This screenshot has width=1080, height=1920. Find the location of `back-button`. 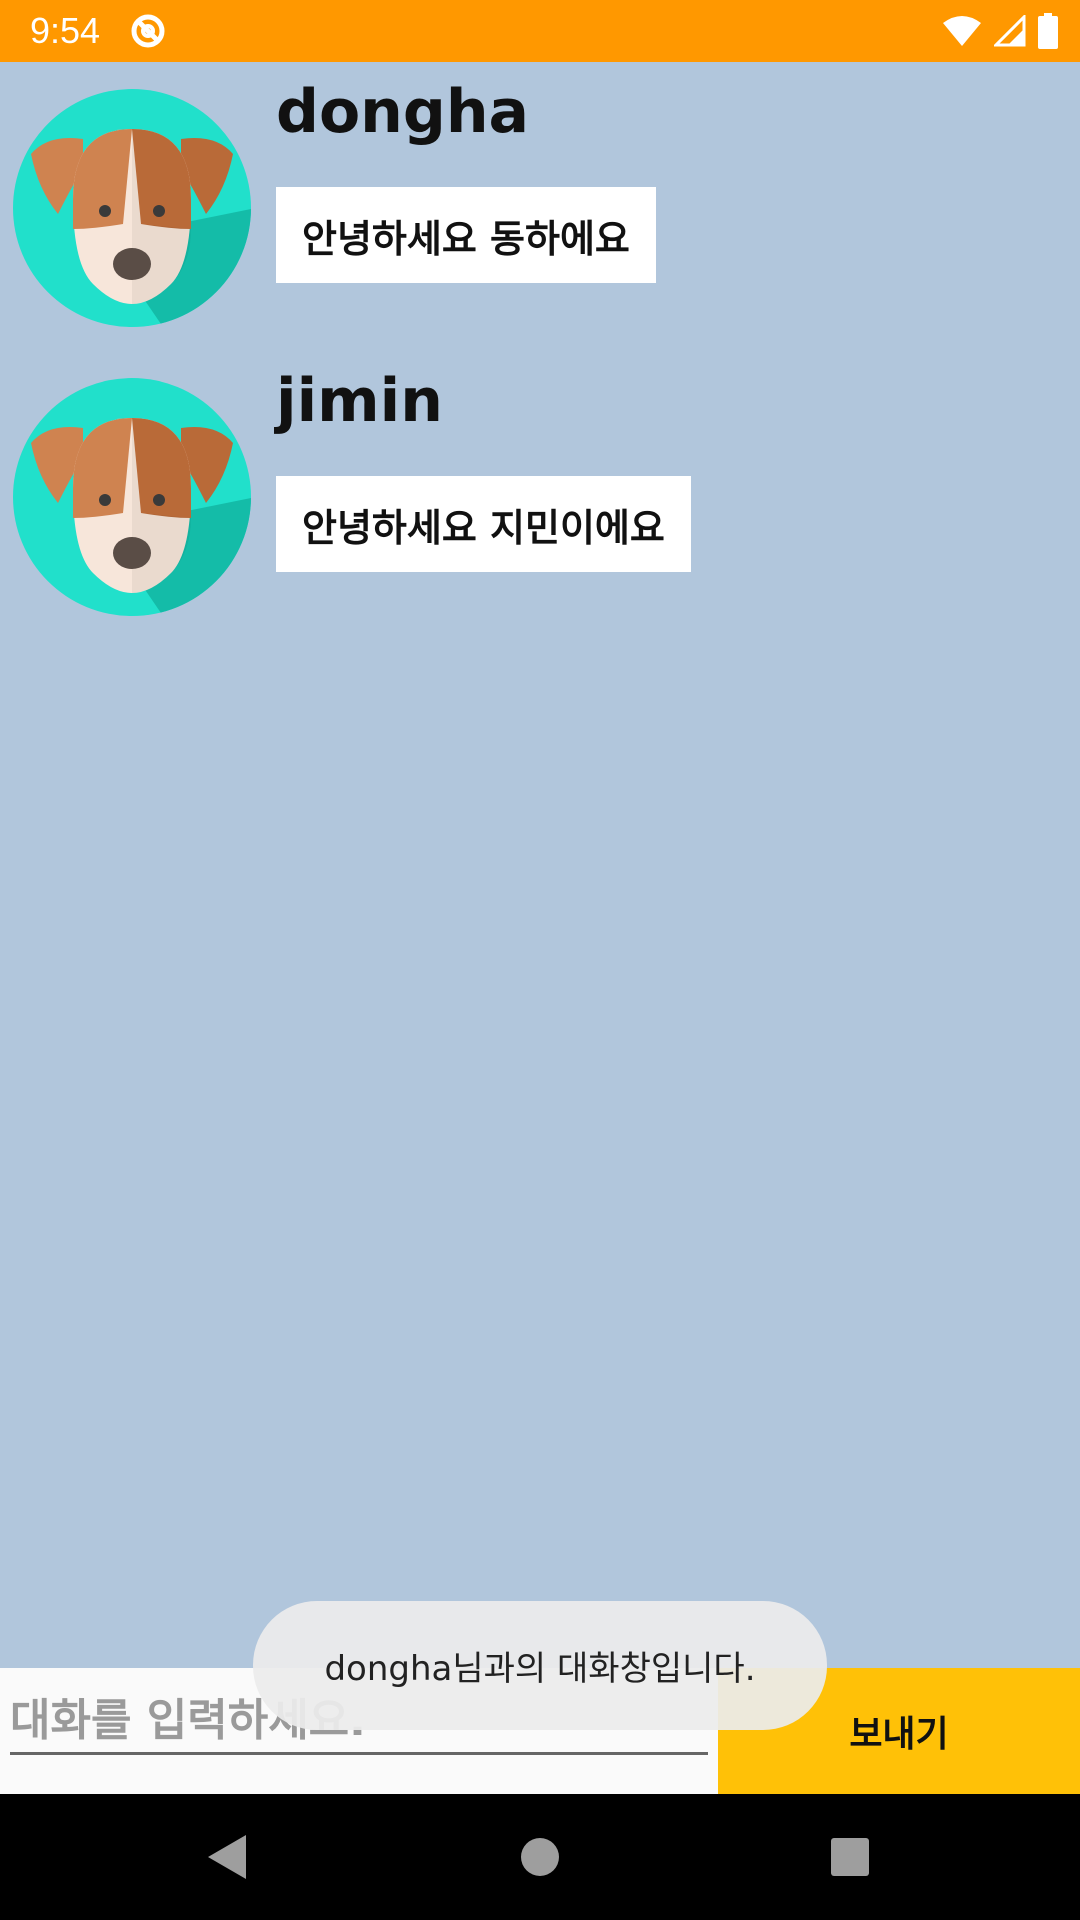

back-button is located at coordinates (226, 1857).